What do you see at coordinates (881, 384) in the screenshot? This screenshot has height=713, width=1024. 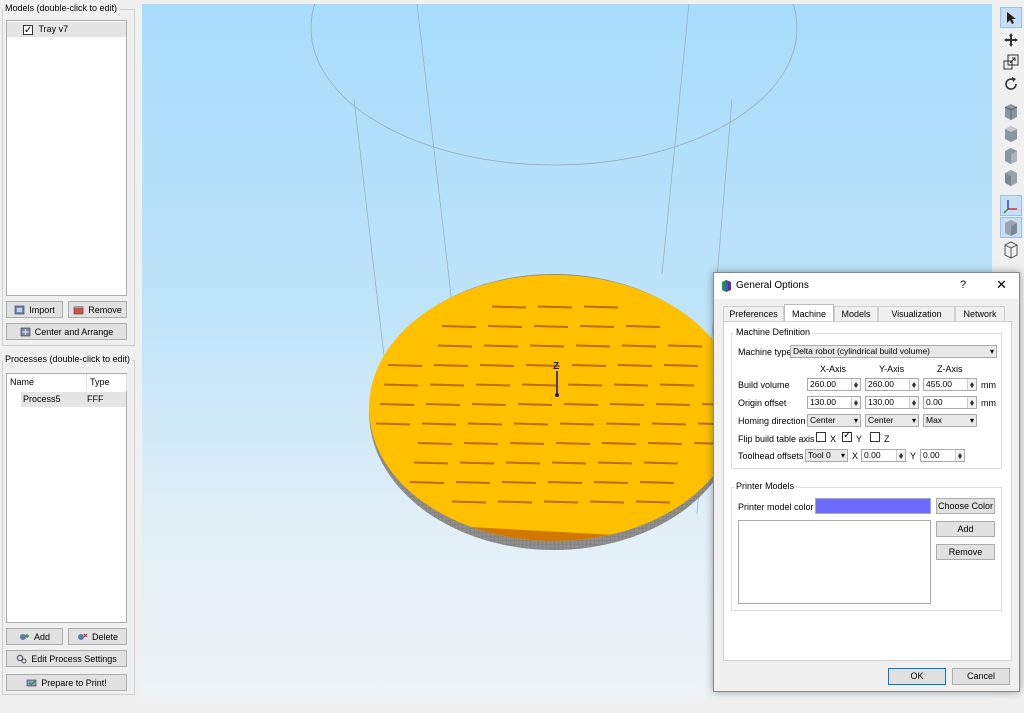 I see `build-volume-y-value: 260.00` at bounding box center [881, 384].